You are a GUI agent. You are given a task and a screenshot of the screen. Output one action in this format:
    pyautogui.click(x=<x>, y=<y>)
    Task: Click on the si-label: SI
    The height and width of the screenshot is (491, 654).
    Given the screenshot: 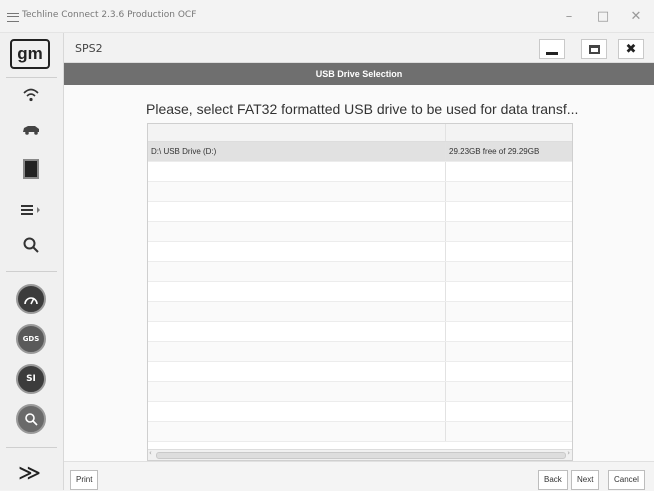 What is the action you would take?
    pyautogui.click(x=31, y=379)
    